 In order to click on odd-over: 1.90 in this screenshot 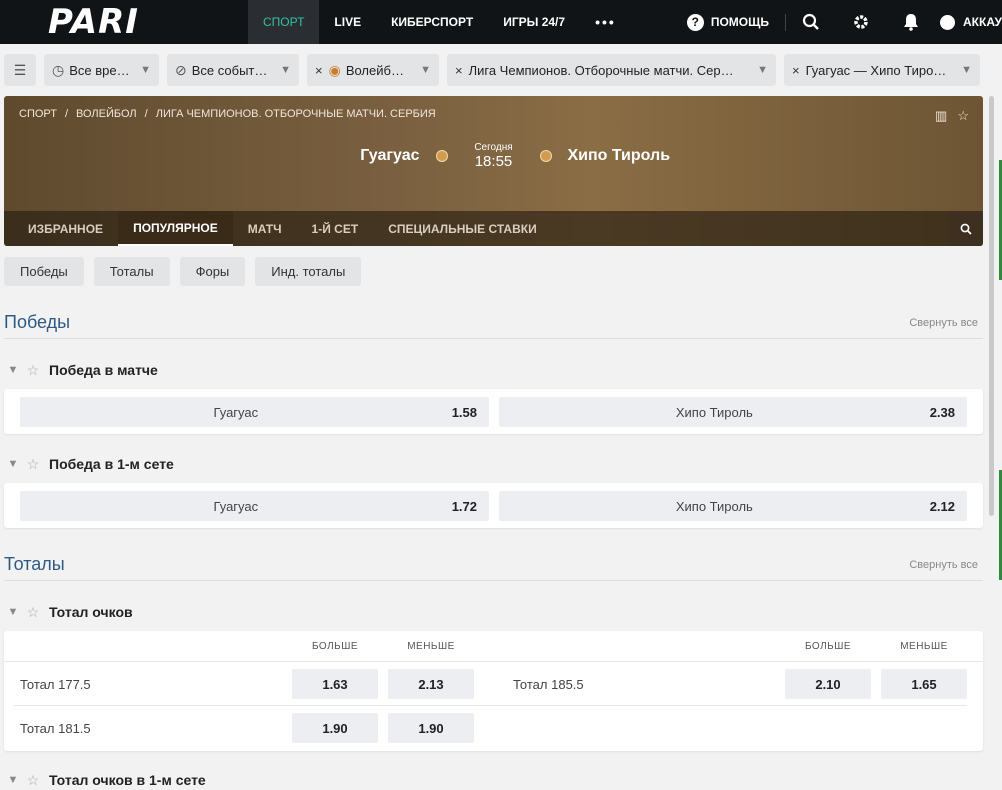, I will do `click(335, 728)`.